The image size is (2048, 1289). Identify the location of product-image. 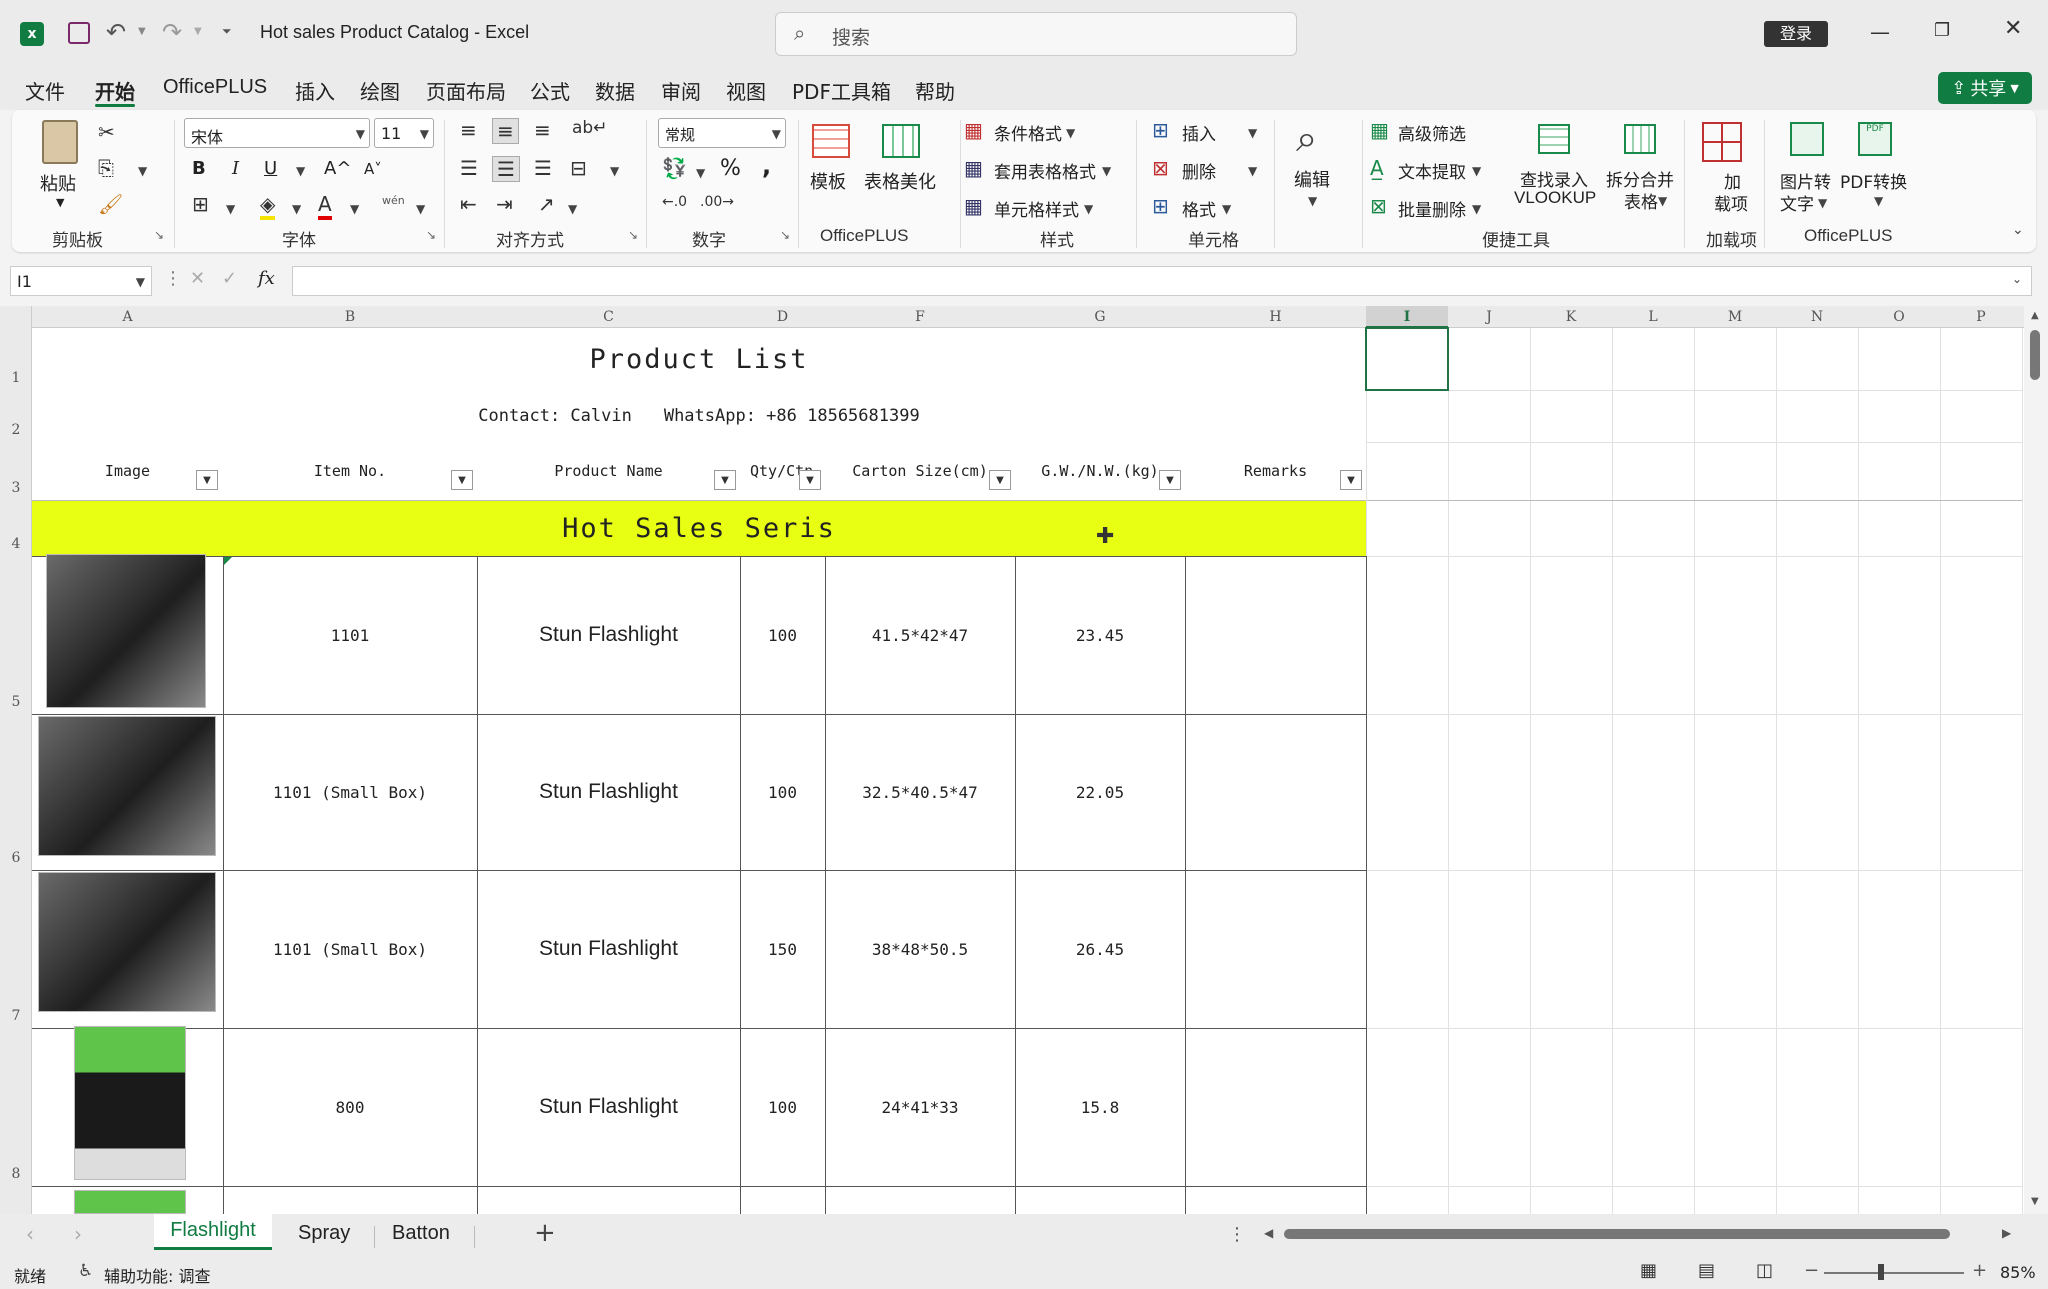
(127, 786).